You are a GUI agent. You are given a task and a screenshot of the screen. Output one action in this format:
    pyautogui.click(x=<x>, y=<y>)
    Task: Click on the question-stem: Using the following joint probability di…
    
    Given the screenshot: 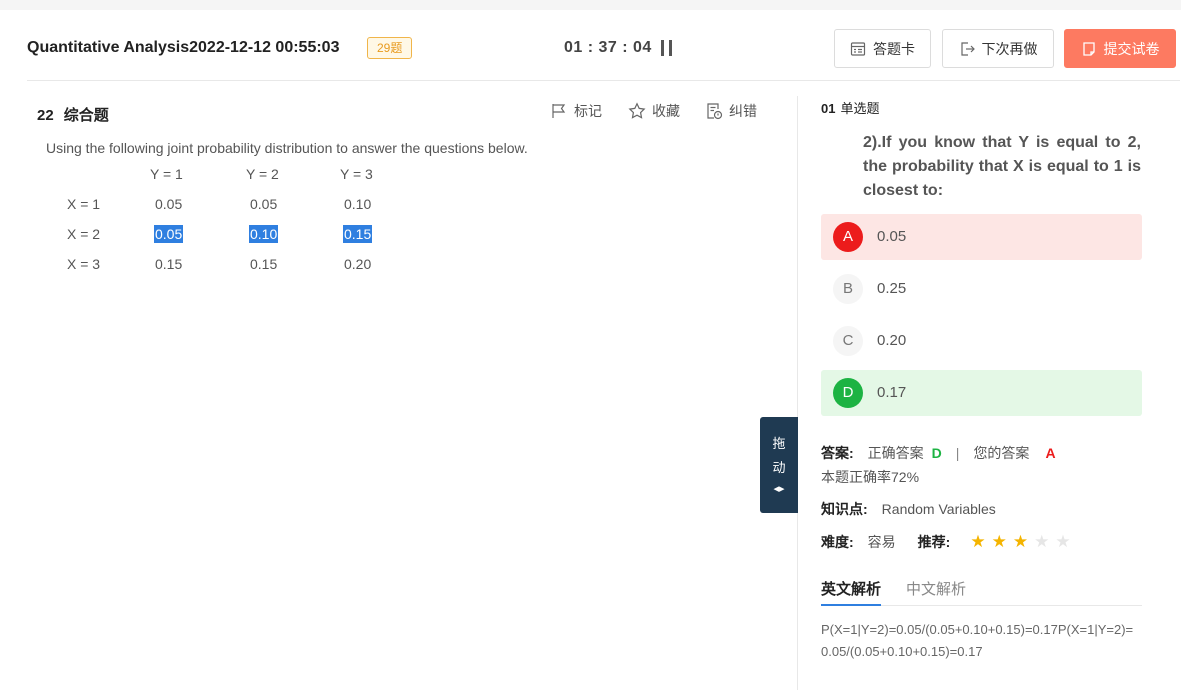 What is the action you would take?
    pyautogui.click(x=287, y=148)
    